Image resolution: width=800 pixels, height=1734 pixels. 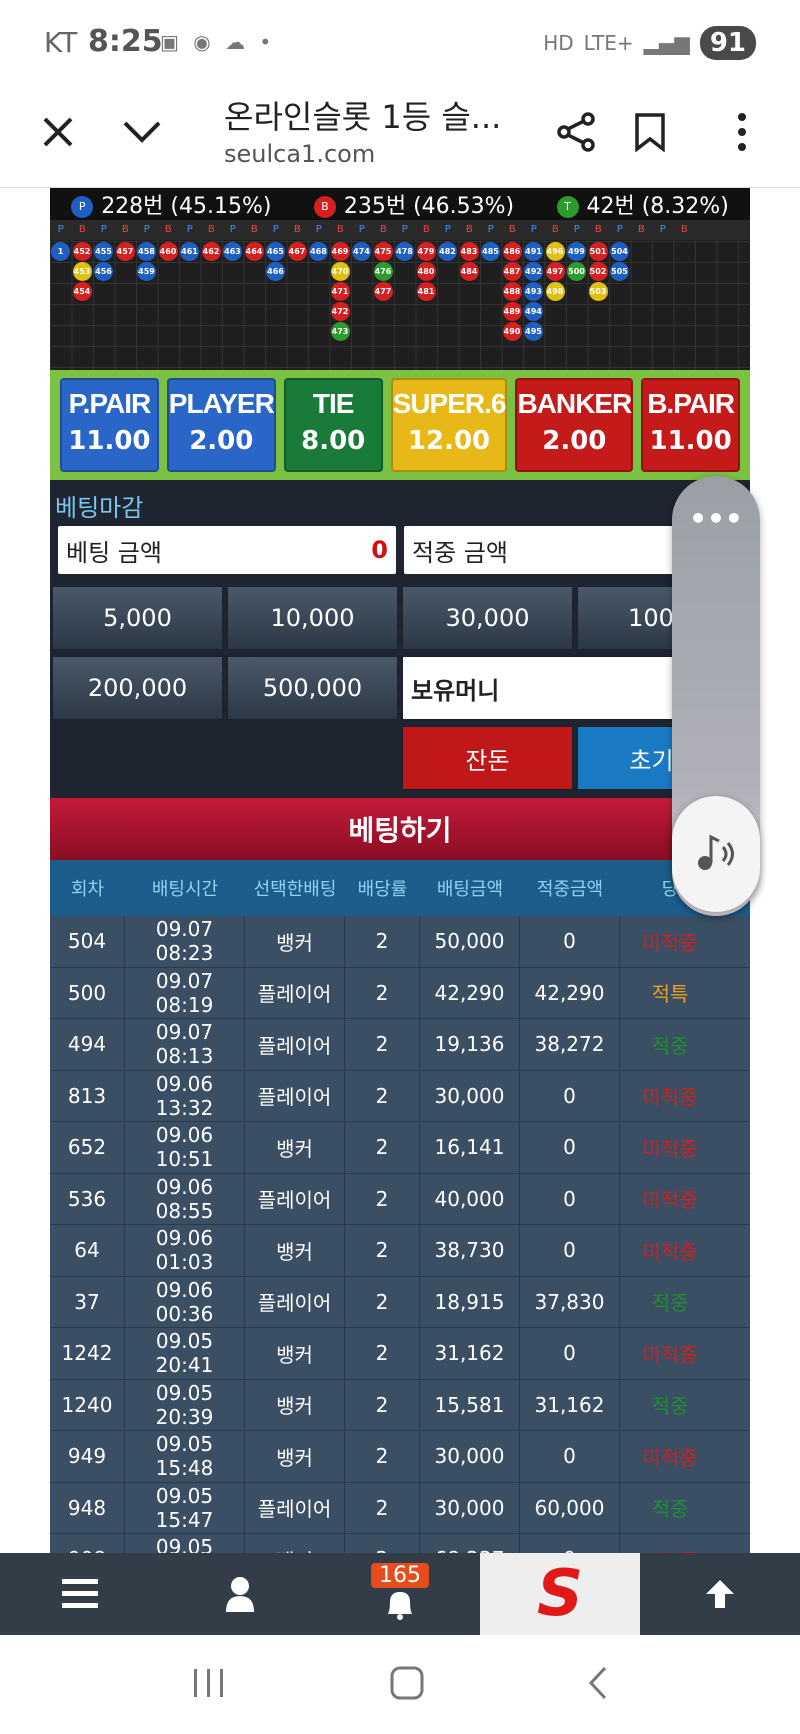 What do you see at coordinates (87, 889) in the screenshot?
I see `header-round: 회차` at bounding box center [87, 889].